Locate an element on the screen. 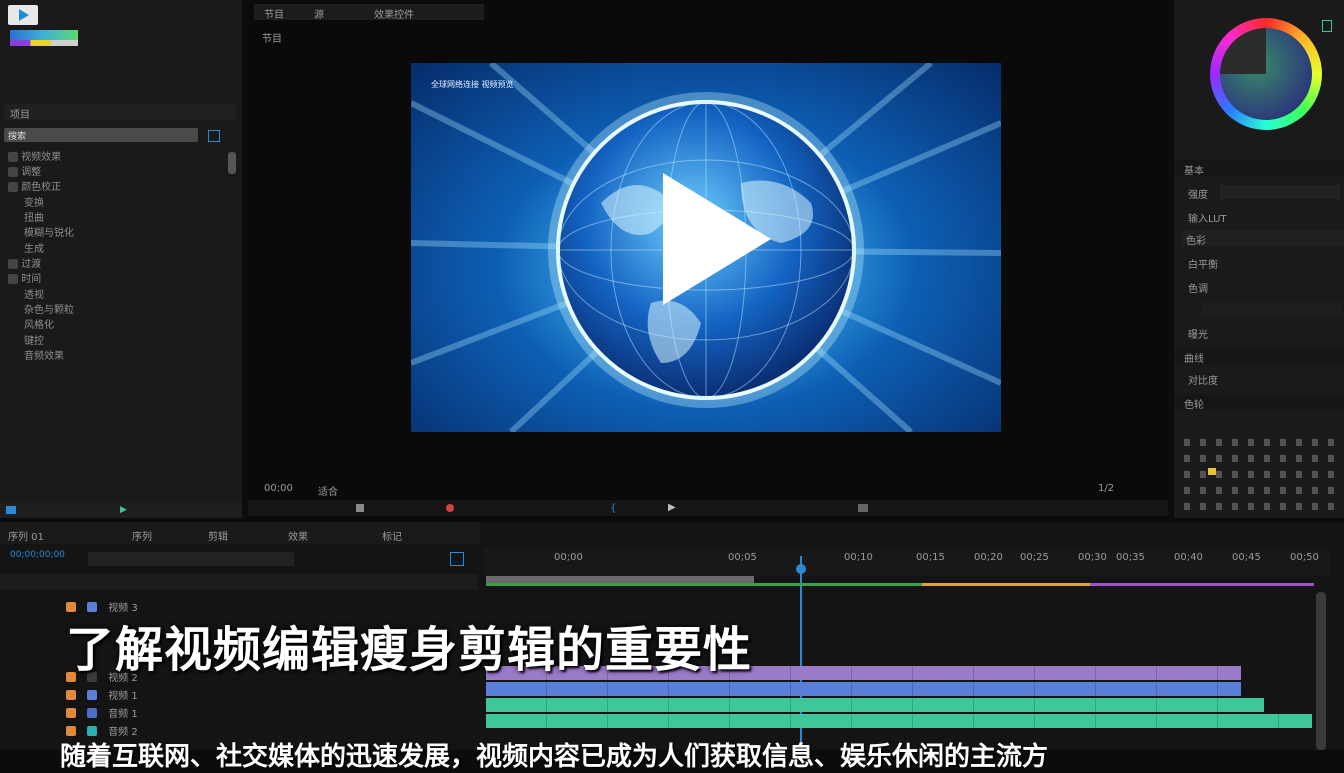  monitor-label: 节目 is located at coordinates (272, 39).